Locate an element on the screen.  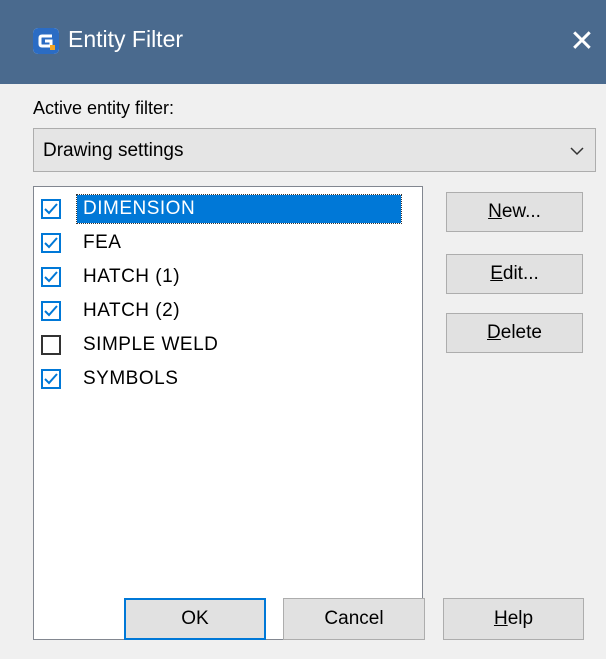
list-item-label: DIMENSION is located at coordinates (239, 209).